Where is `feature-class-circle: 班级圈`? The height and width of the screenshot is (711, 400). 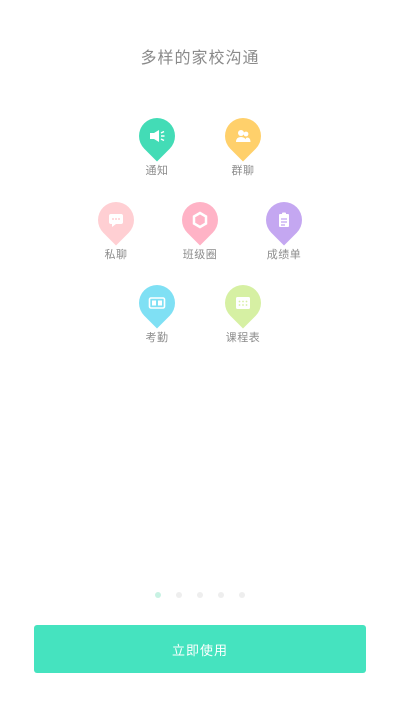 feature-class-circle: 班级圈 is located at coordinates (200, 228).